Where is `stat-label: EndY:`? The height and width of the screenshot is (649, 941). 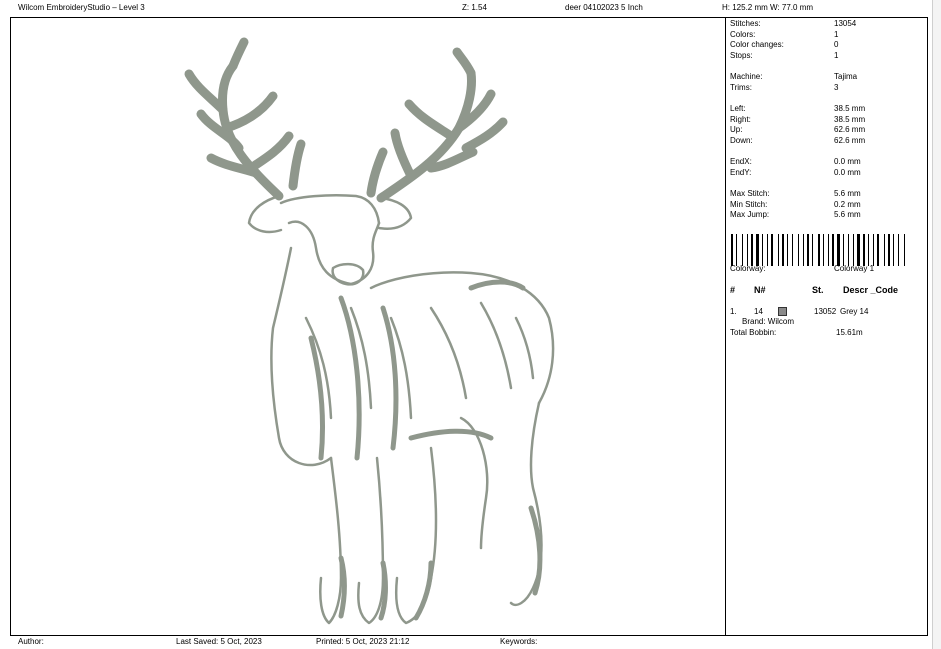 stat-label: EndY: is located at coordinates (741, 172).